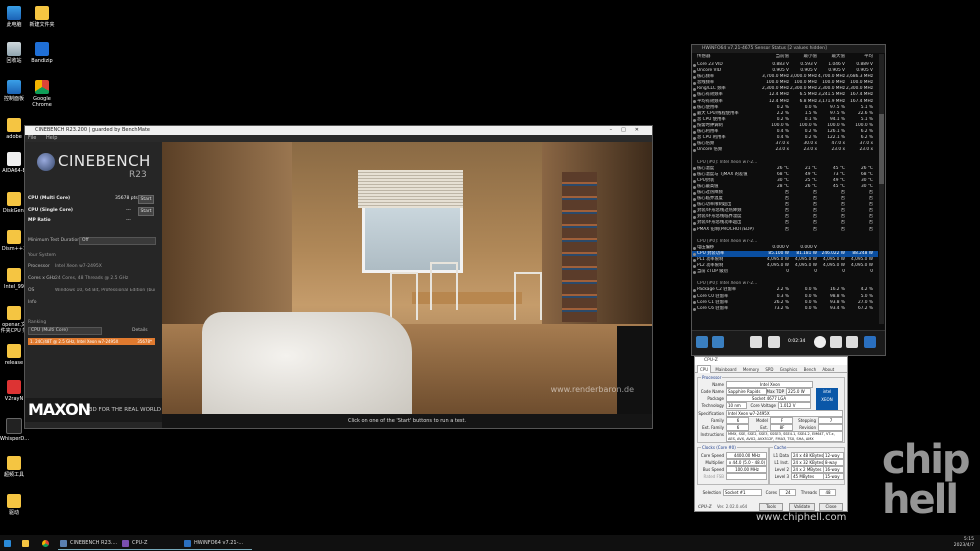 This screenshot has width=980, height=551. Describe the element at coordinates (776, 57) in the screenshot. I see `column-current: 当前值` at that location.